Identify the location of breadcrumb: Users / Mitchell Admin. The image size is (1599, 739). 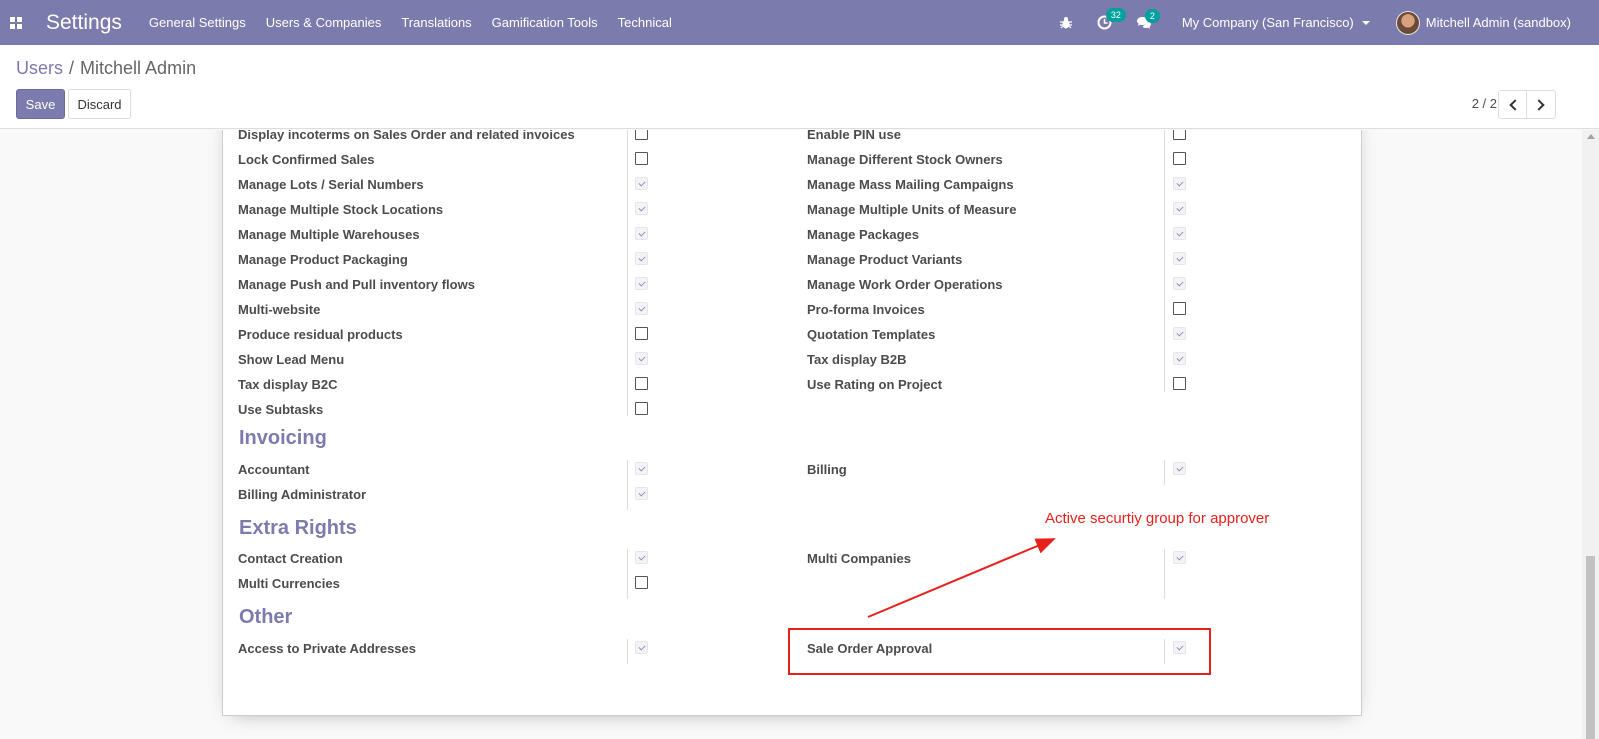
(106, 68).